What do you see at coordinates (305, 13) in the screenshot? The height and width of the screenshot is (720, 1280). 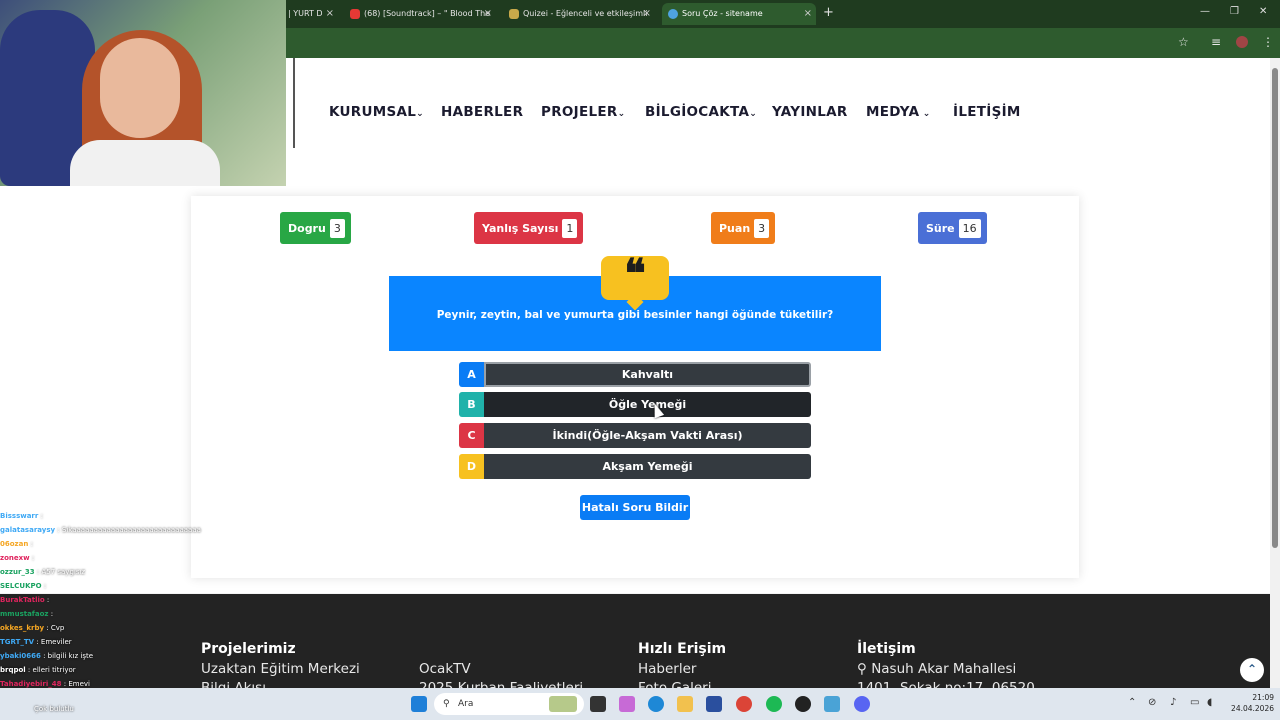 I see `tab-title: | YURT D` at bounding box center [305, 13].